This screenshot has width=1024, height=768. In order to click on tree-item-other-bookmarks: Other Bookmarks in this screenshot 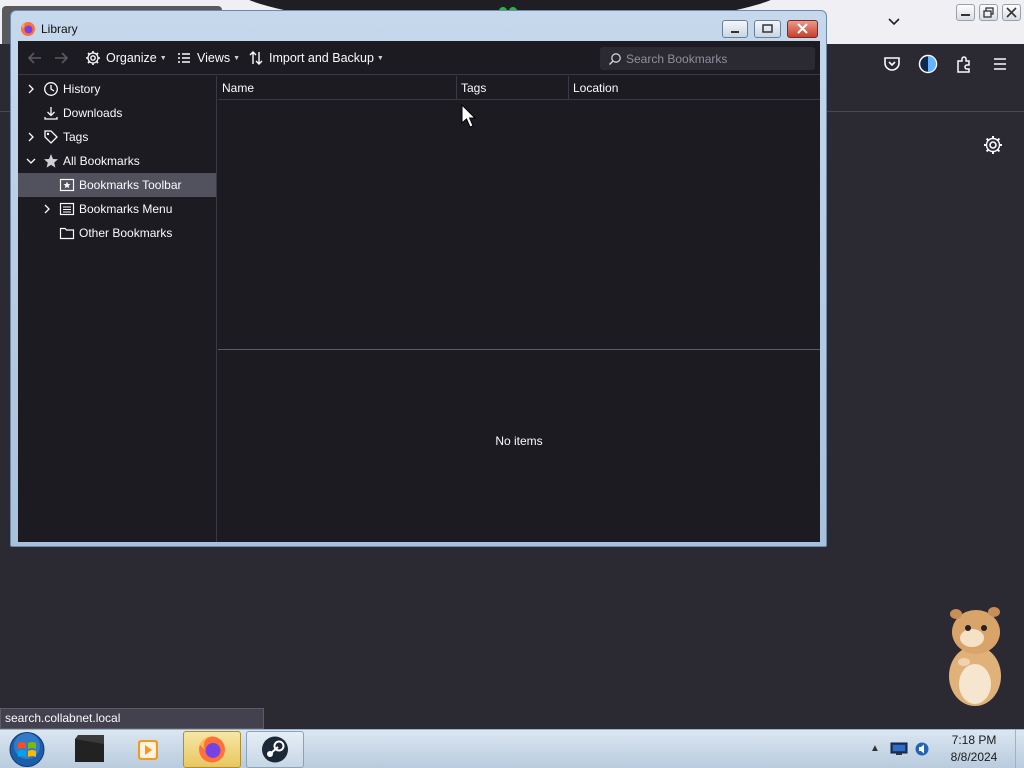, I will do `click(117, 233)`.